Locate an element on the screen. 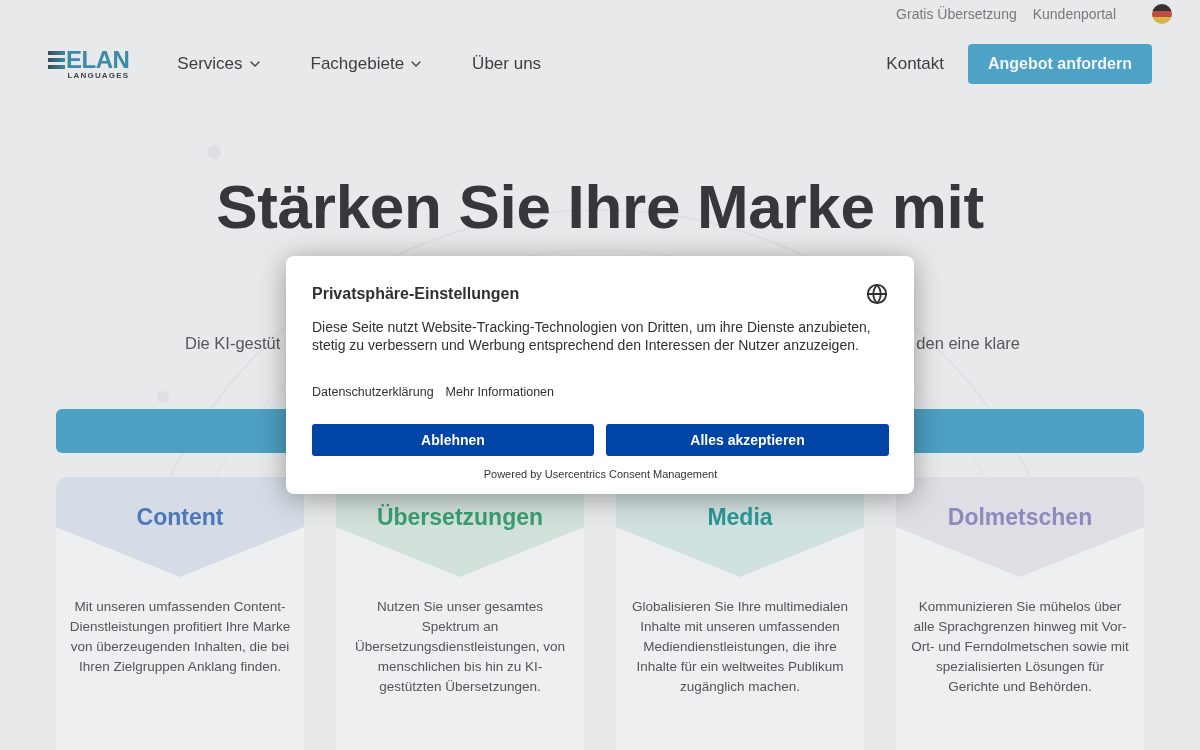  card-description: Globalisieren Sie Ihre multimedialen Inhalte mit unseren umfassenden Mediendienstleistungen, die ihre Inhalte für ein weltweites Publikum zugänglich machen. is located at coordinates (740, 647).